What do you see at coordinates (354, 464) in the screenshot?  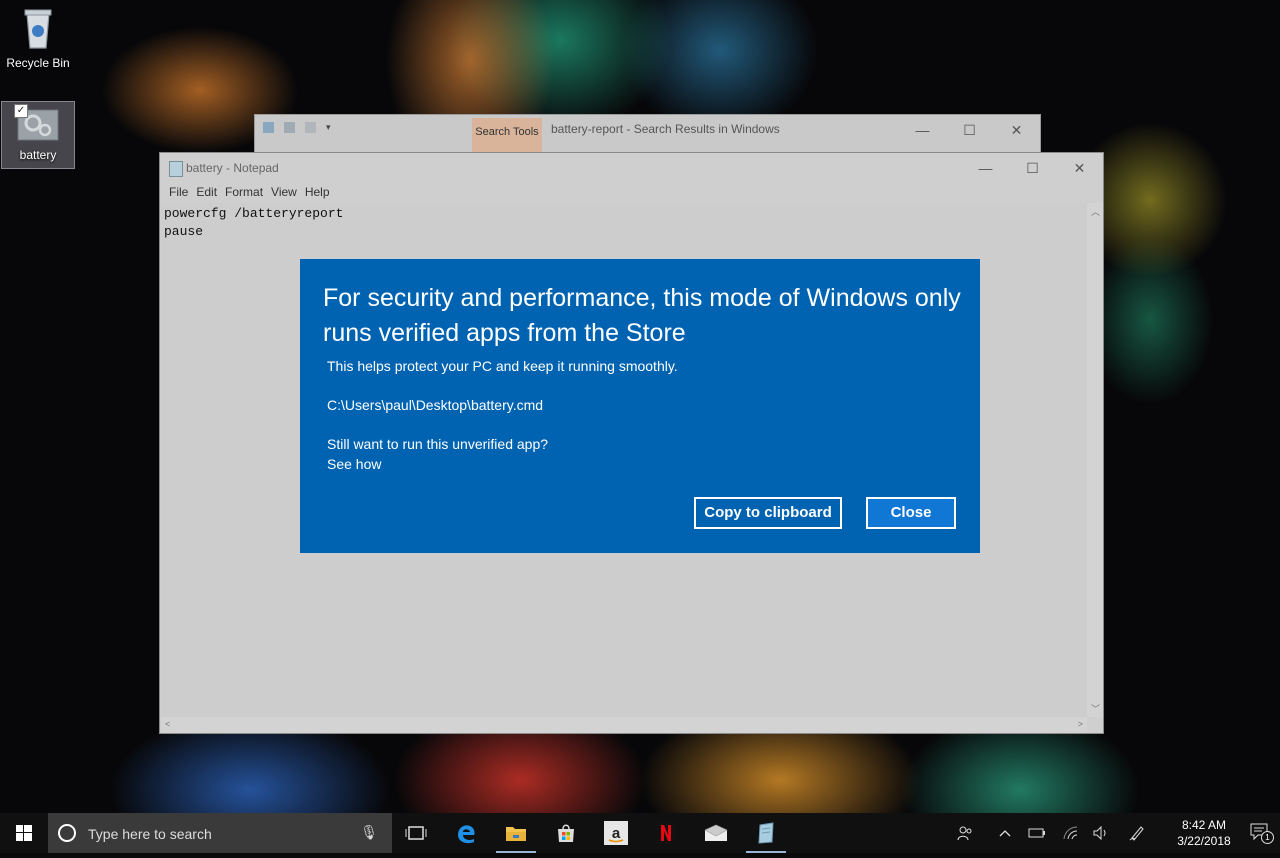 I see `see-how-link: See how` at bounding box center [354, 464].